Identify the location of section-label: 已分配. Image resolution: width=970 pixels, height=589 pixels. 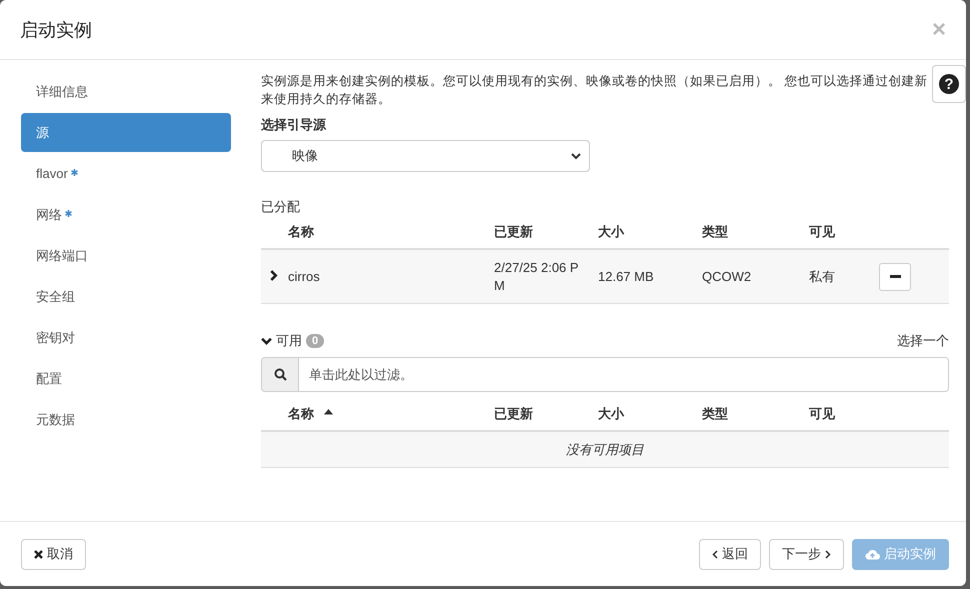
(281, 207).